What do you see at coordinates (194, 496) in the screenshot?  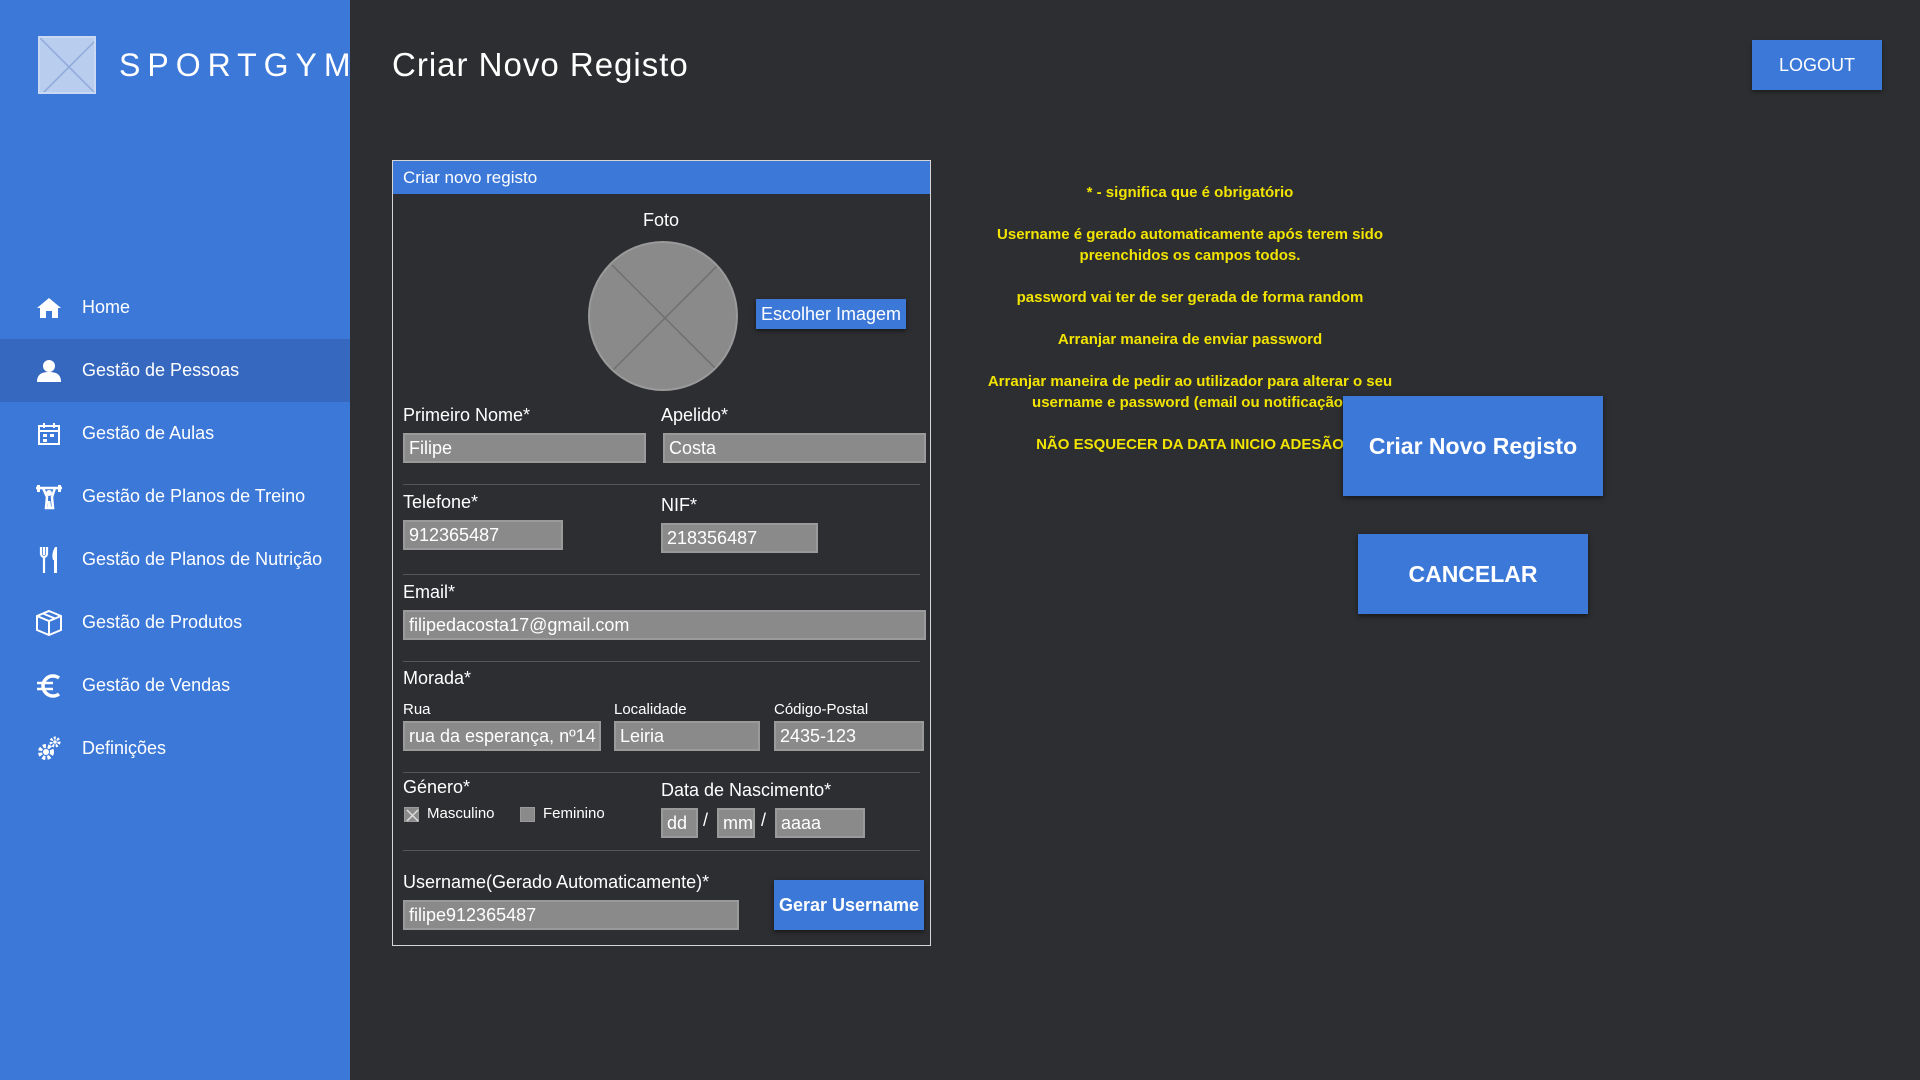 I see `sidebar-item-label: Gestão de Planos de Treino` at bounding box center [194, 496].